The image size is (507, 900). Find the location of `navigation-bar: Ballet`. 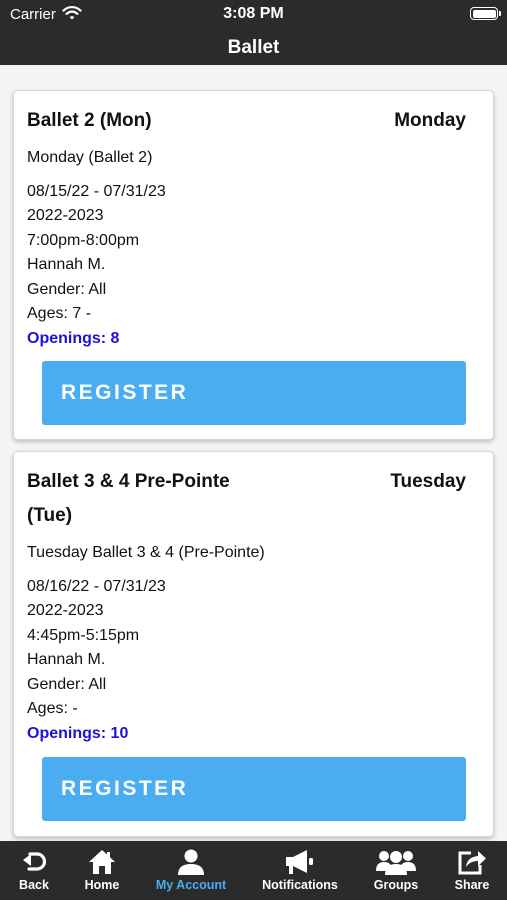

navigation-bar: Ballet is located at coordinates (253, 47).